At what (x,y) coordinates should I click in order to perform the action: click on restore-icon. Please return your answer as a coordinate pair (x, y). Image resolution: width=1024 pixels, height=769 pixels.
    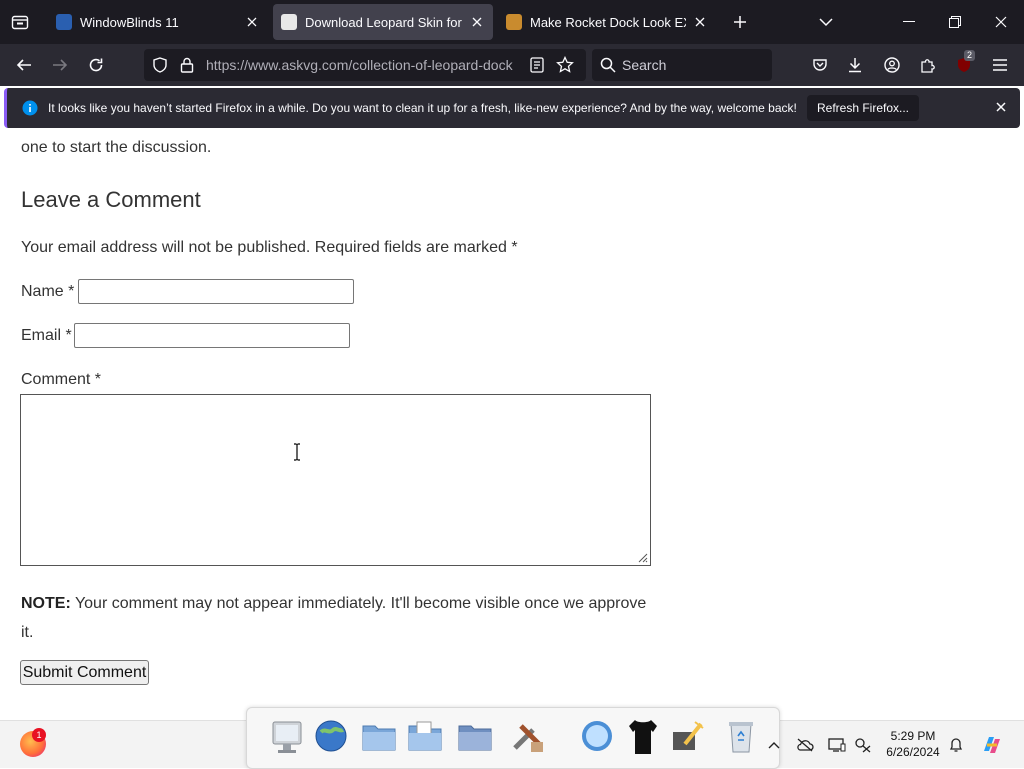
    Looking at the image, I should click on (955, 22).